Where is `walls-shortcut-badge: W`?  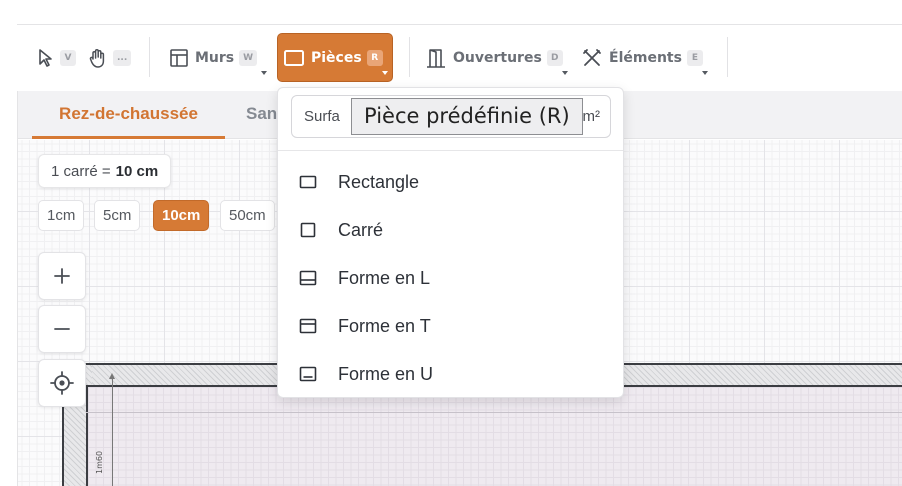 walls-shortcut-badge: W is located at coordinates (248, 58).